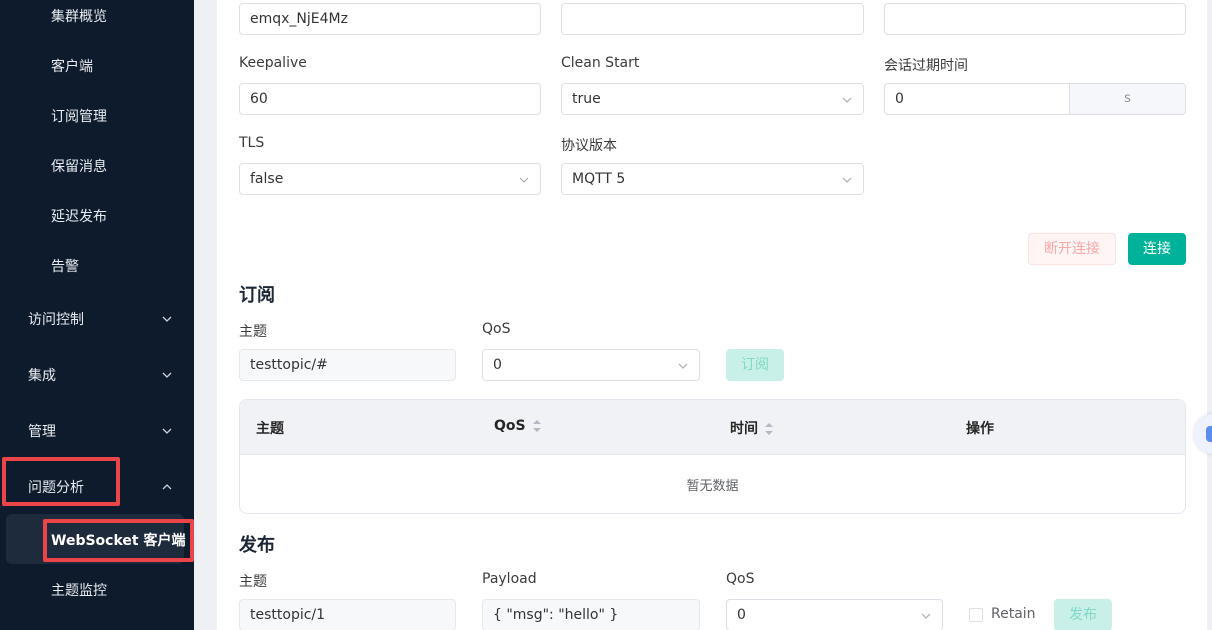  What do you see at coordinates (586, 99) in the screenshot?
I see `clean-start-value: true` at bounding box center [586, 99].